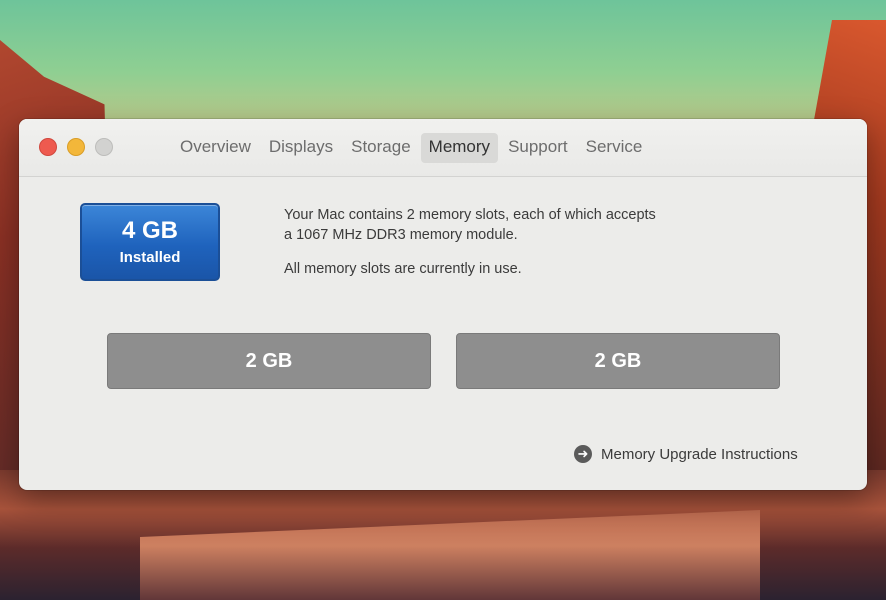 This screenshot has width=886, height=600. I want to click on tab-memory: Memory, so click(459, 148).